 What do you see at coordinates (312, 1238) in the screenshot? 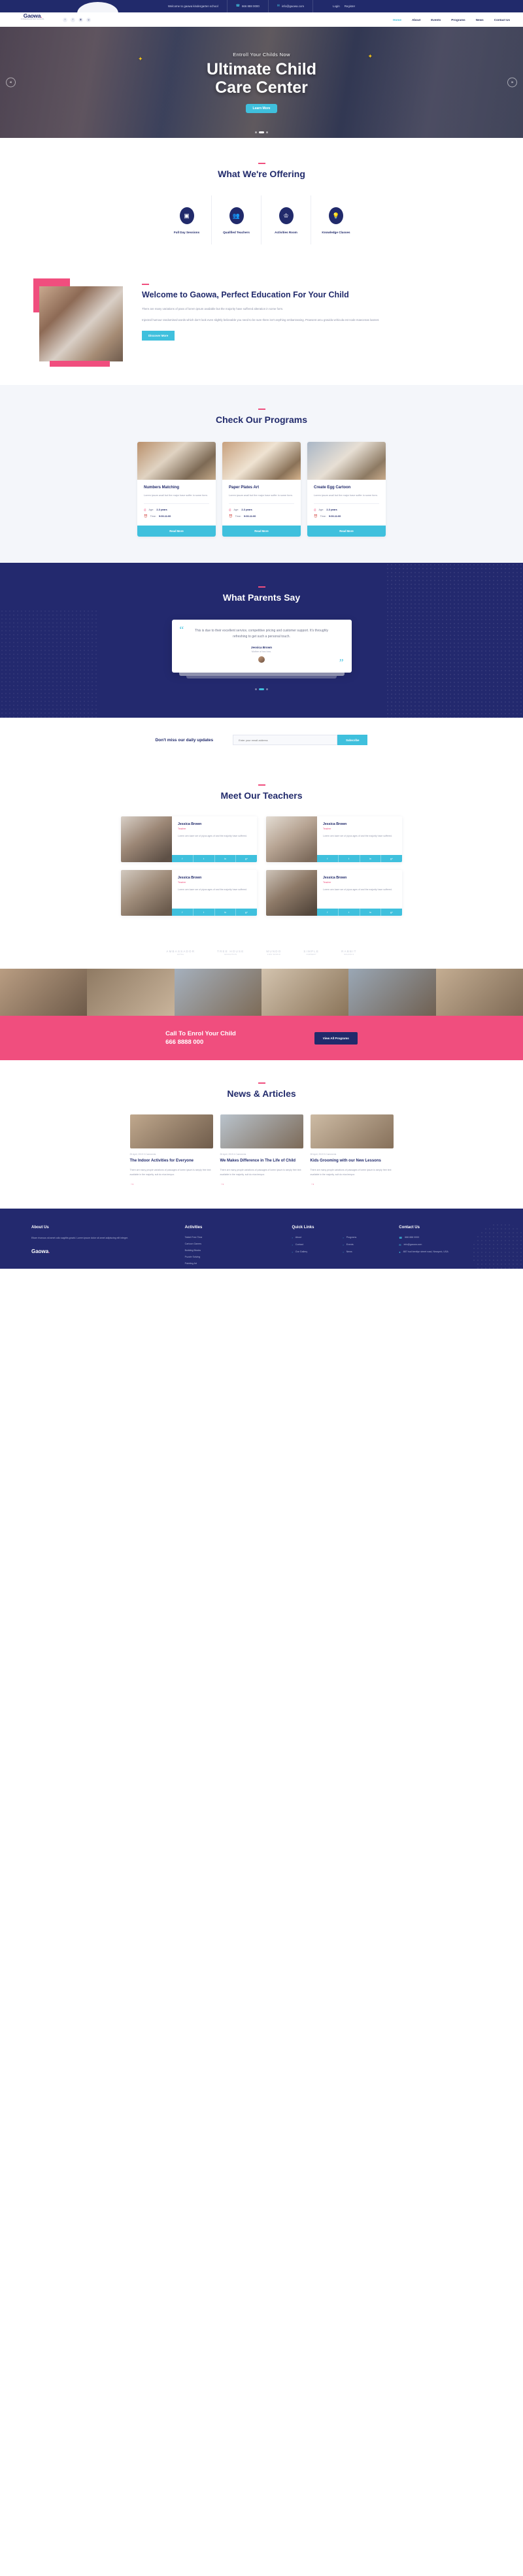
I see `footer-link: › About` at bounding box center [312, 1238].